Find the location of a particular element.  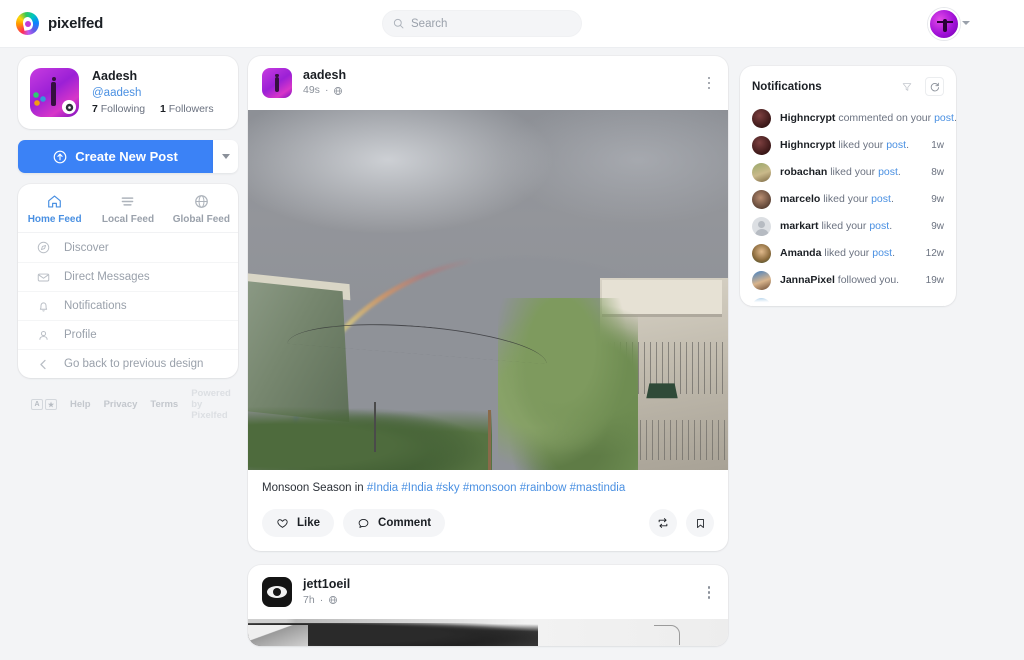

notification-user: markart is located at coordinates (799, 226).